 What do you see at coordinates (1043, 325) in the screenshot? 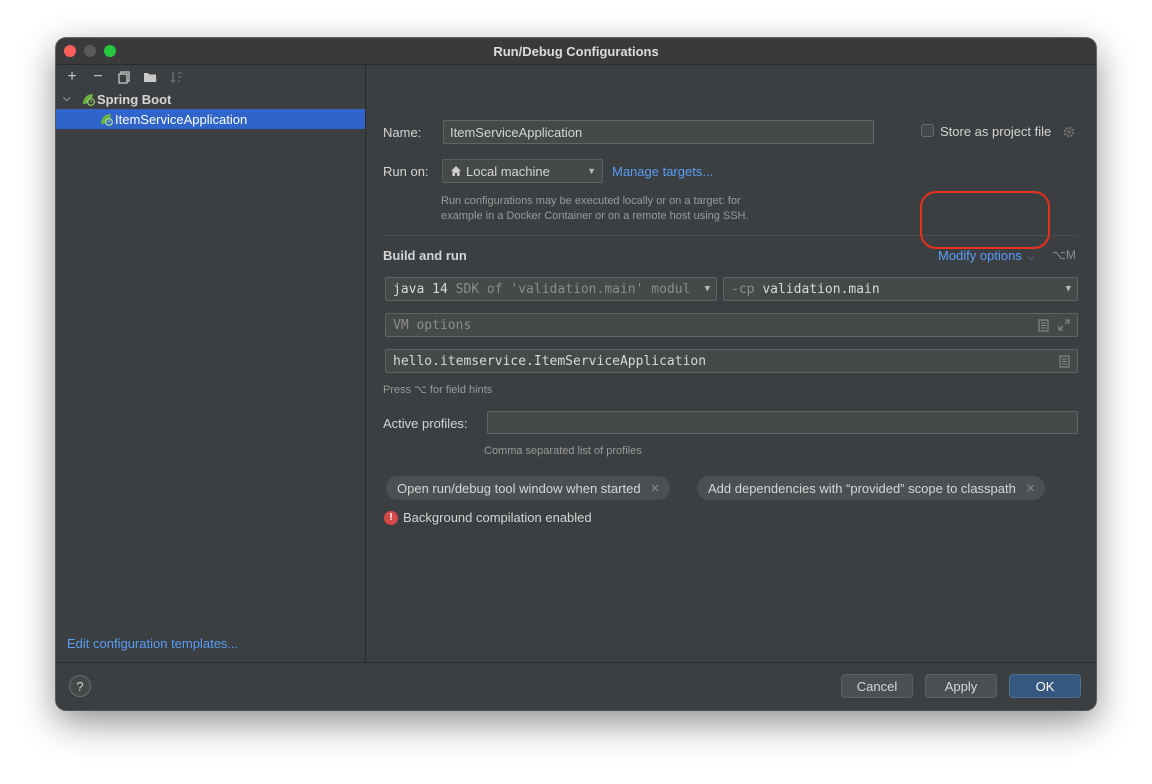
I see `expand-text-icon` at bounding box center [1043, 325].